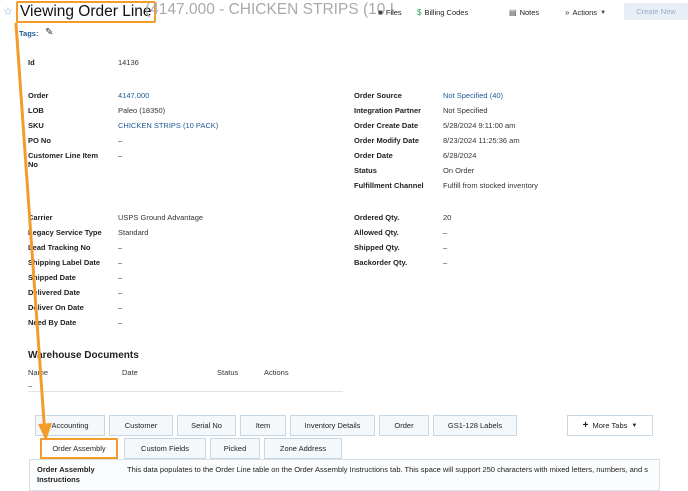  What do you see at coordinates (376, 232) in the screenshot?
I see `allowed-qty-label: Allowed Qty.` at bounding box center [376, 232].